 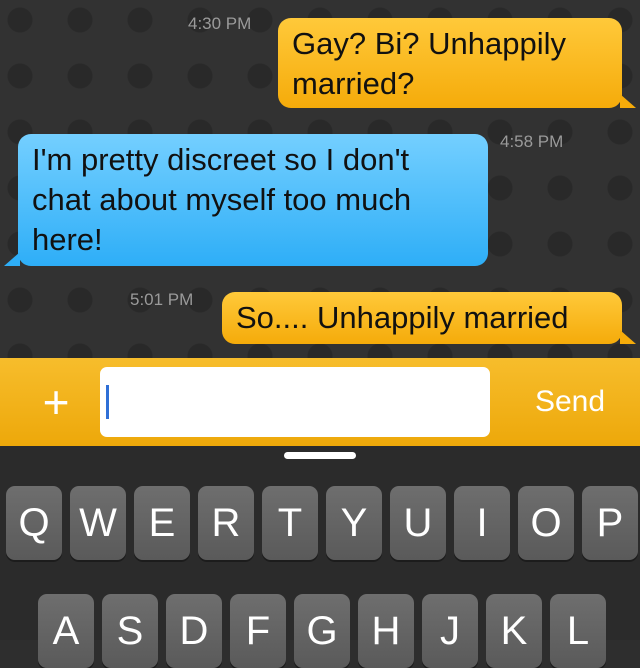 I want to click on message-line: So.... Unhappily married, so click(x=402, y=317).